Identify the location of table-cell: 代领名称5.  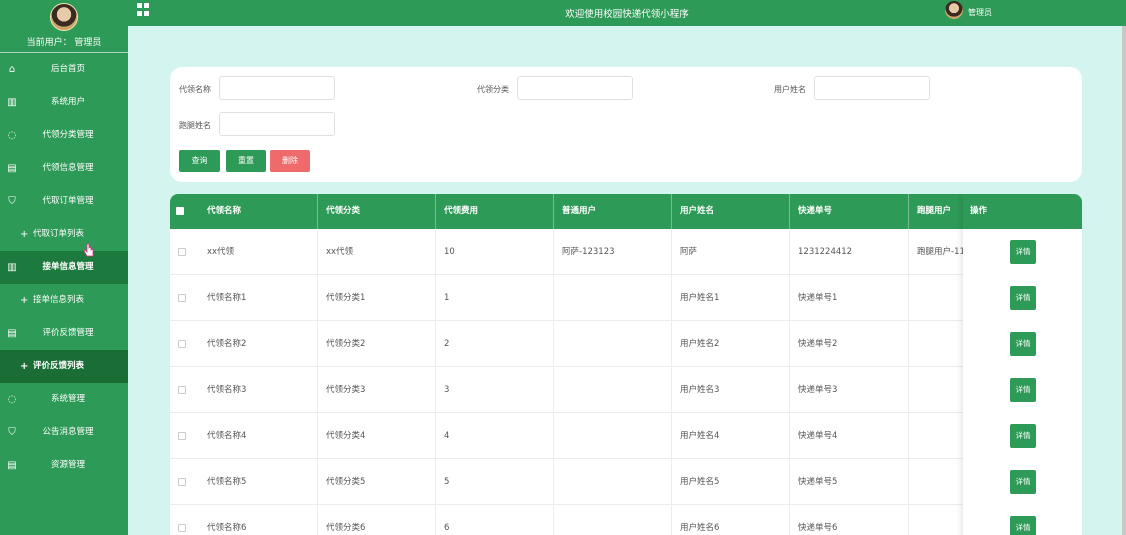
(258, 482).